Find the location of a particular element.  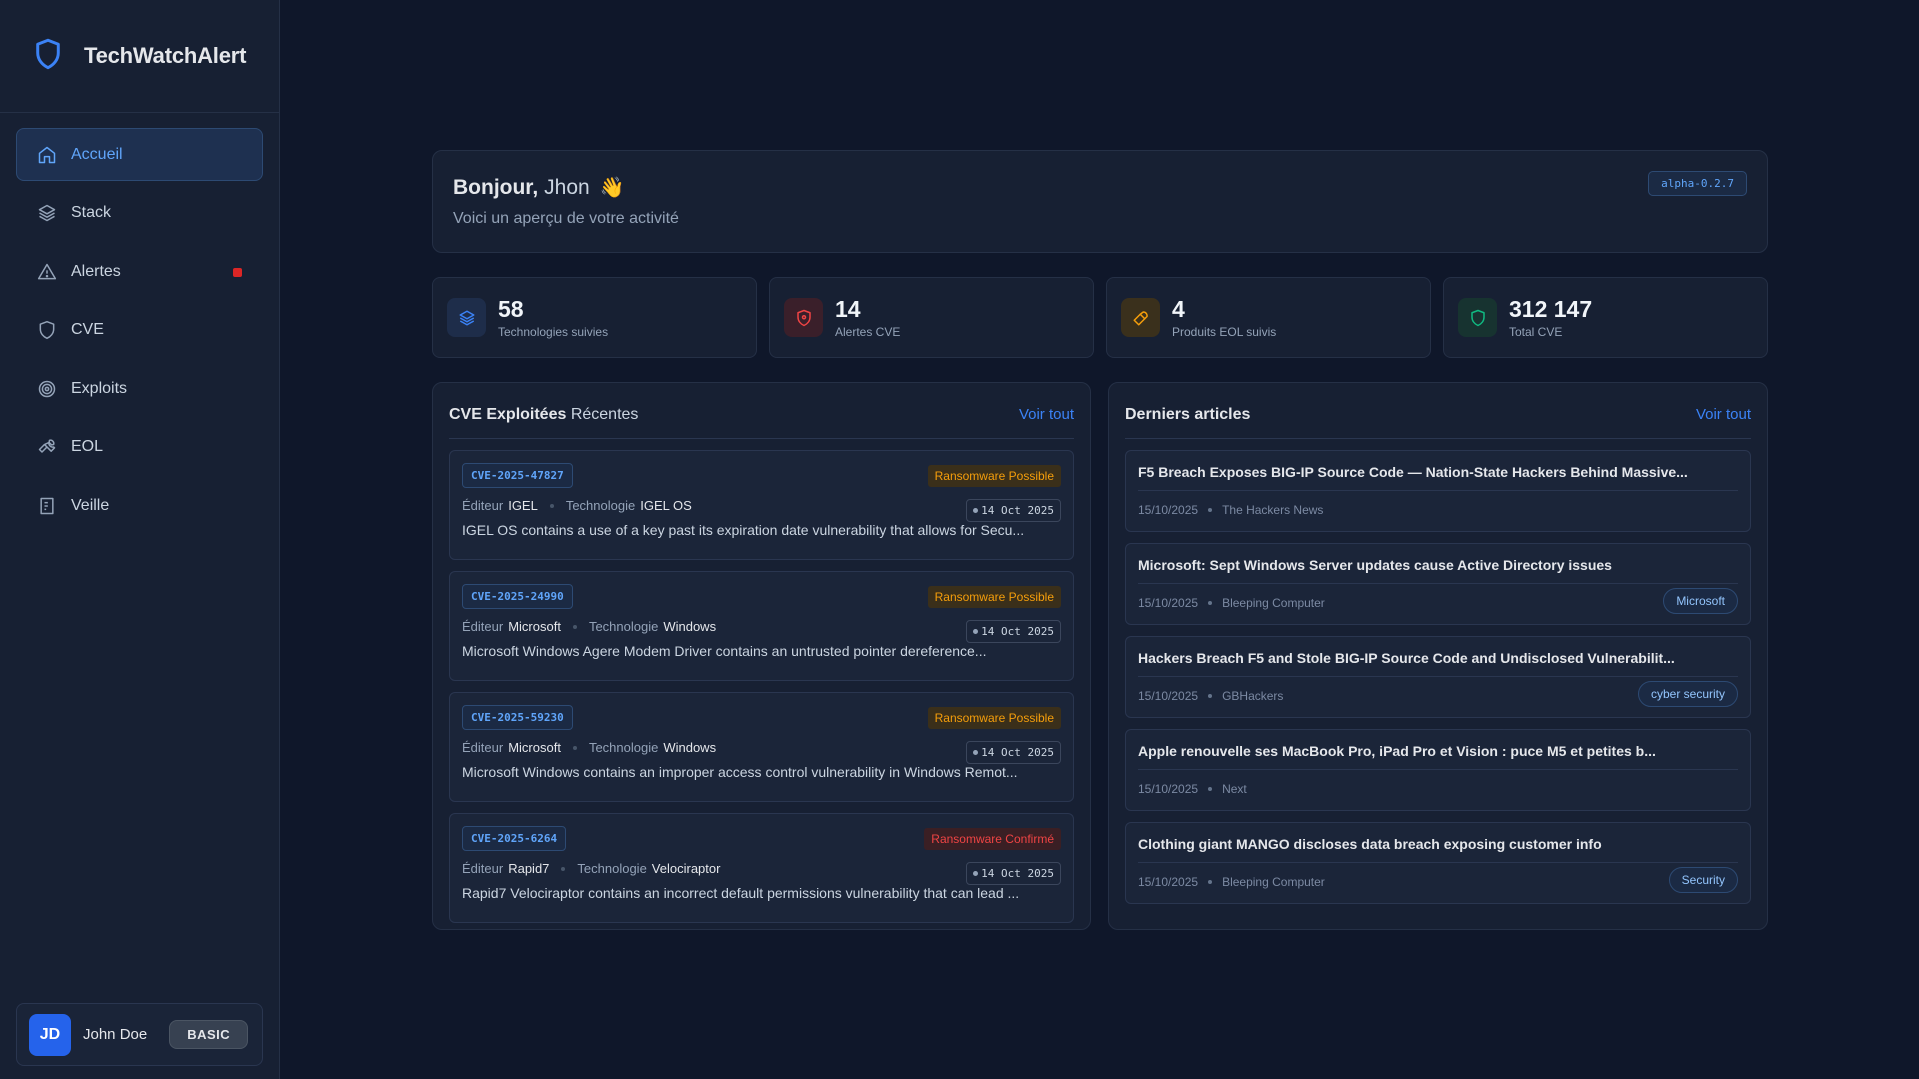

sidebar-item-label: Alertes is located at coordinates (96, 271).